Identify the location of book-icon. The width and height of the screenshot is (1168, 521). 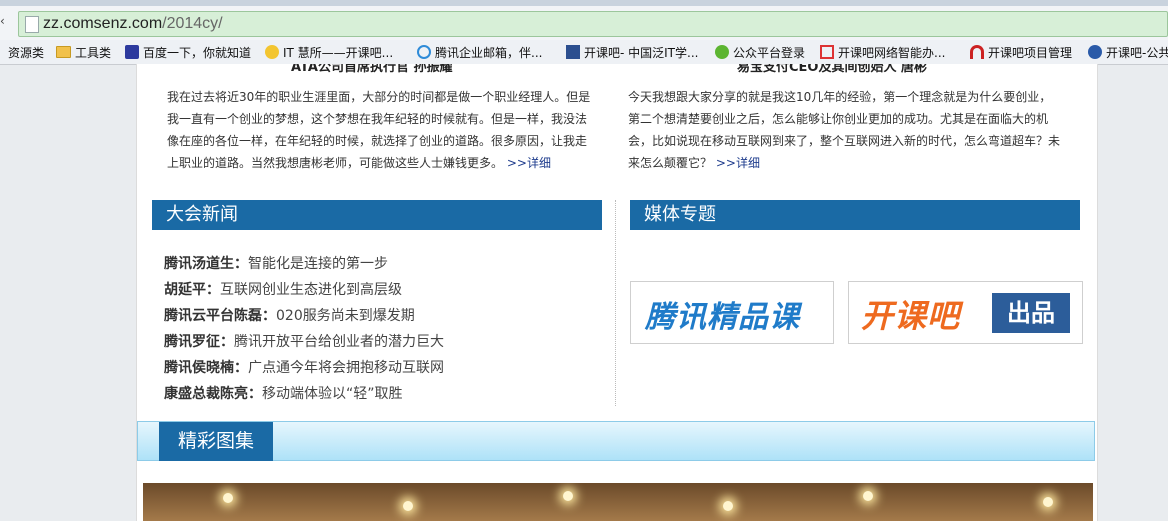
(573, 52).